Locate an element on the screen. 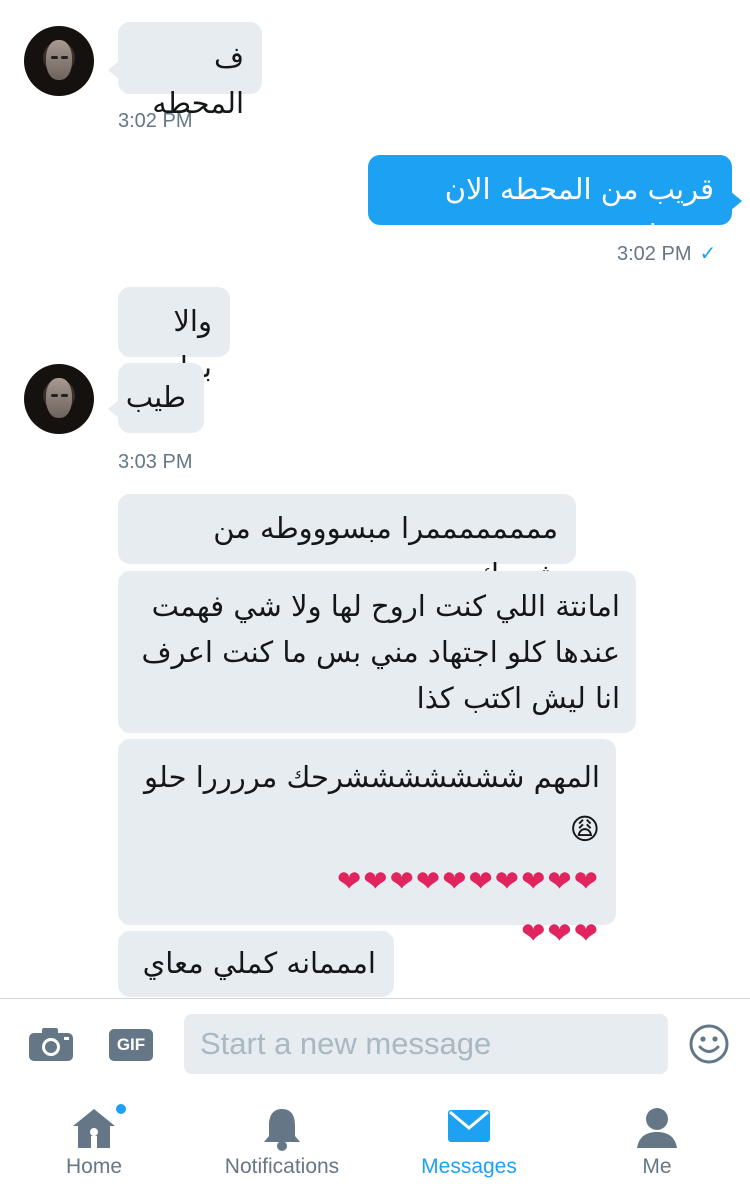 The height and width of the screenshot is (1184, 750). tab-bar: Home Notifications Messages Me is located at coordinates (375, 1138).